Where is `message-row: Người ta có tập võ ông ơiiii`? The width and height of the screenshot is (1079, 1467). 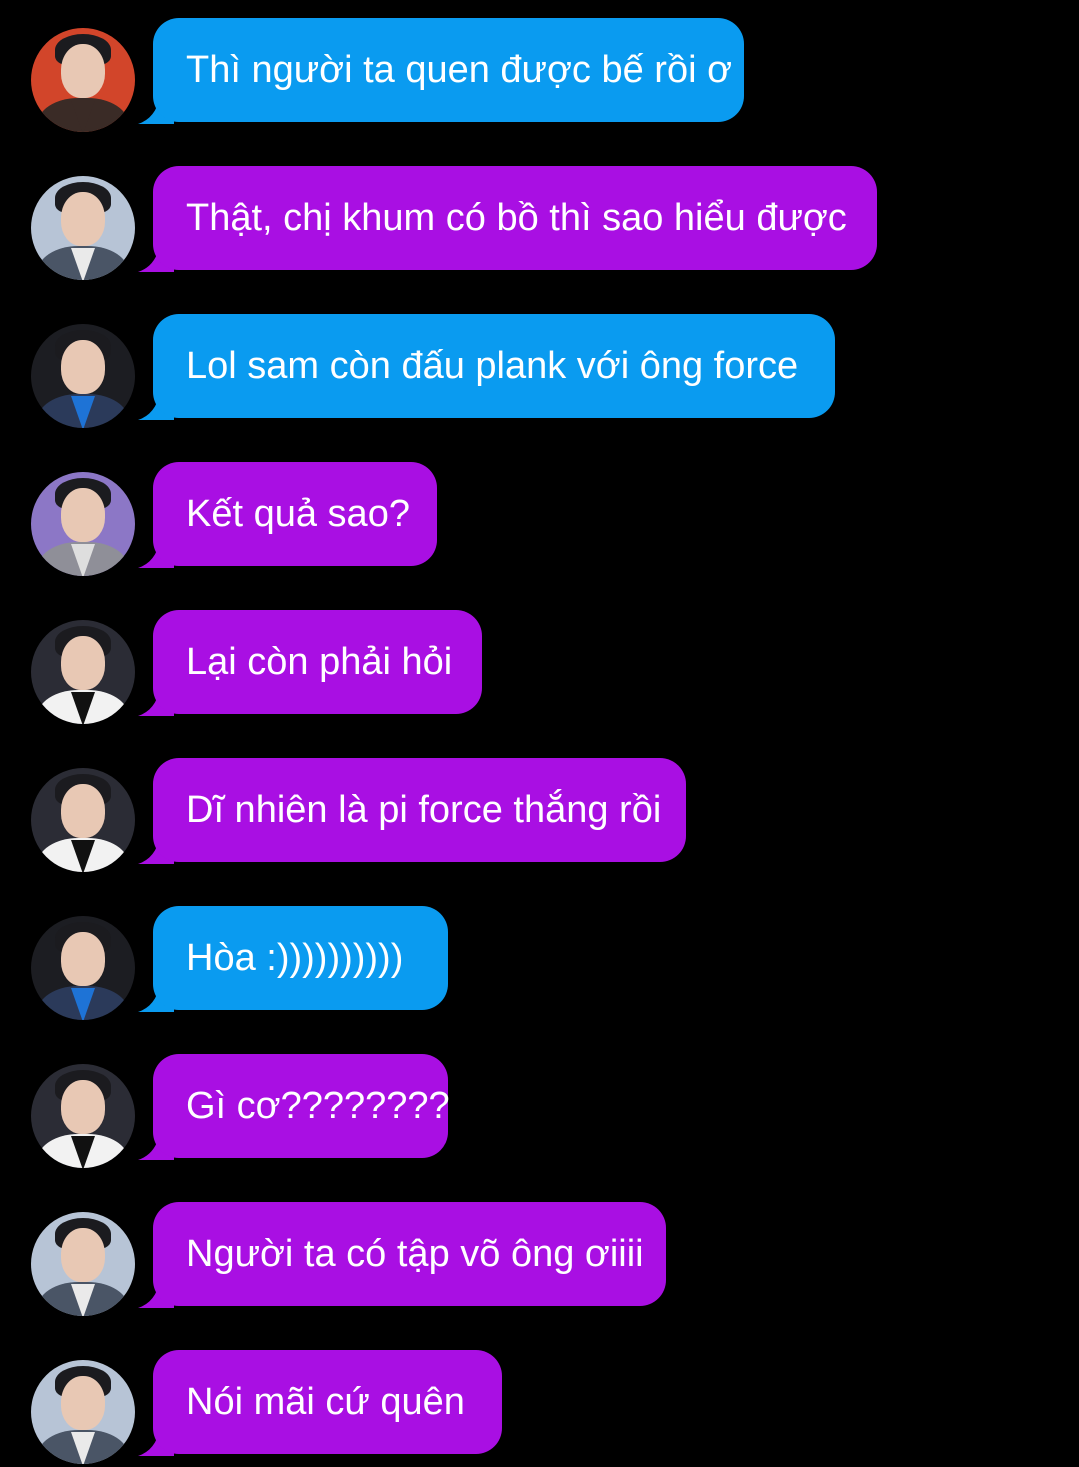 message-row: Người ta có tập võ ông ơiiii is located at coordinates (539, 1259).